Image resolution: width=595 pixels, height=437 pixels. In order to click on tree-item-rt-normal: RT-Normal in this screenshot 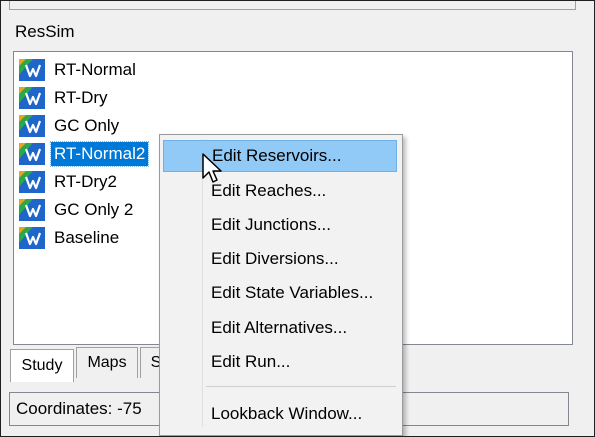, I will do `click(78, 70)`.